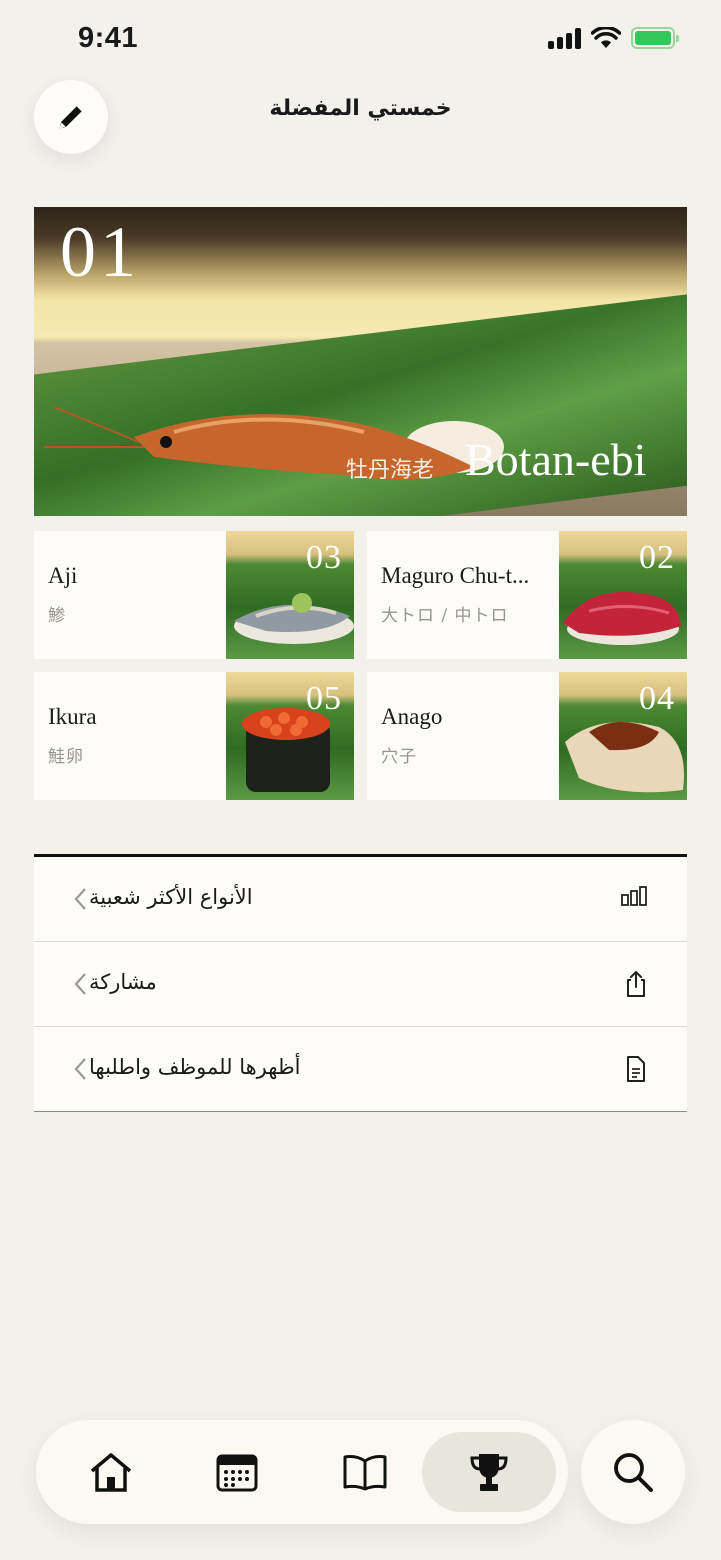  Describe the element at coordinates (324, 557) in the screenshot. I see `card-rank: 03` at that location.